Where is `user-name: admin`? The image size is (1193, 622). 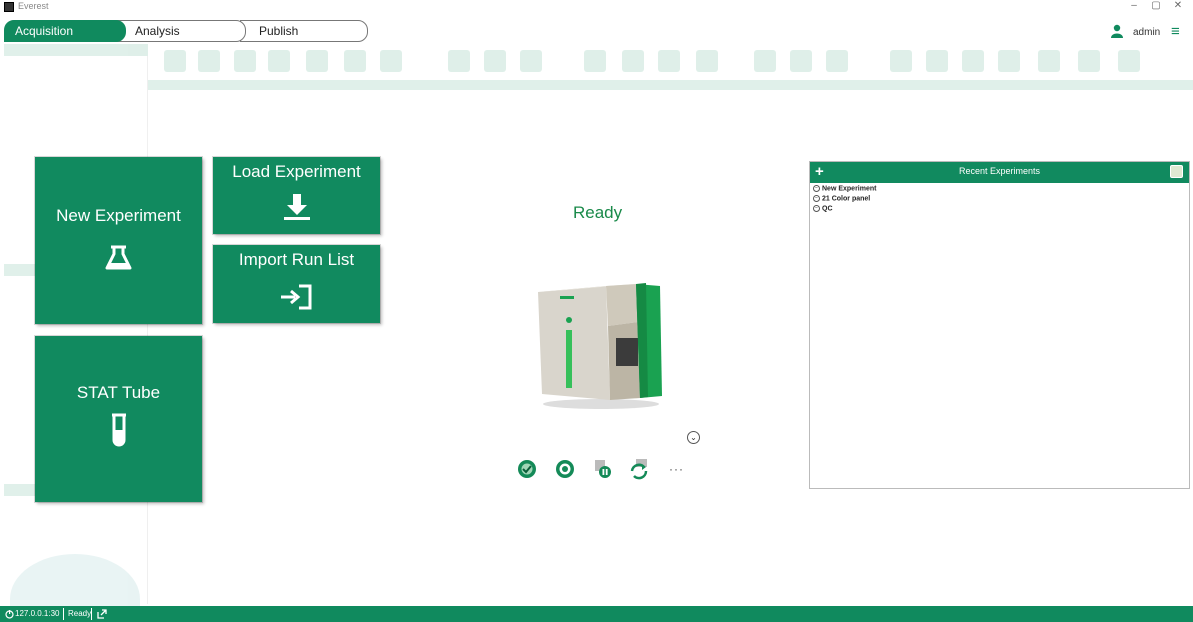
user-name: admin is located at coordinates (1146, 32).